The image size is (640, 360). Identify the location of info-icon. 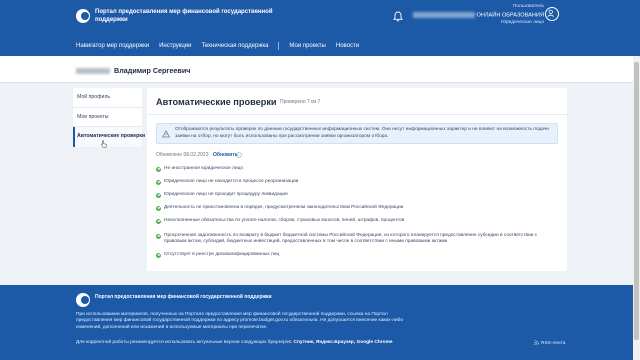
(239, 154).